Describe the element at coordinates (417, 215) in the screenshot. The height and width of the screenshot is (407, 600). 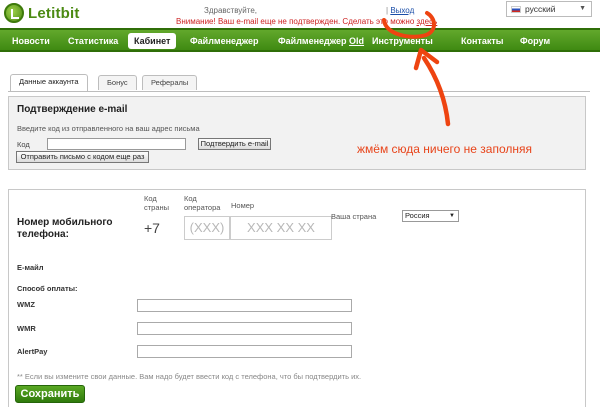
I see `country-value: Россия` at that location.